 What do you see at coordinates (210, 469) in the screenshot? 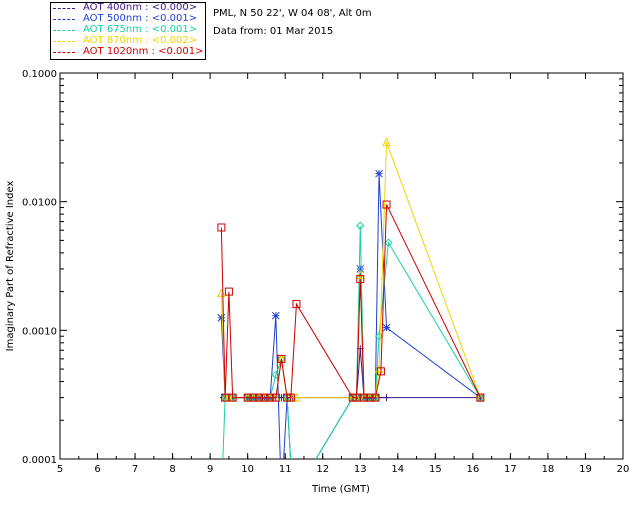
I see `x-tick-label: 9` at bounding box center [210, 469].